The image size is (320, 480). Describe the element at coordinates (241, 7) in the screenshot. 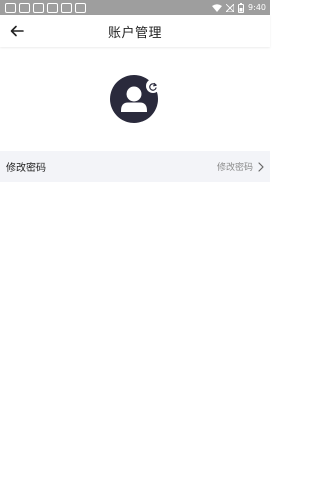

I see `battery-icon` at that location.